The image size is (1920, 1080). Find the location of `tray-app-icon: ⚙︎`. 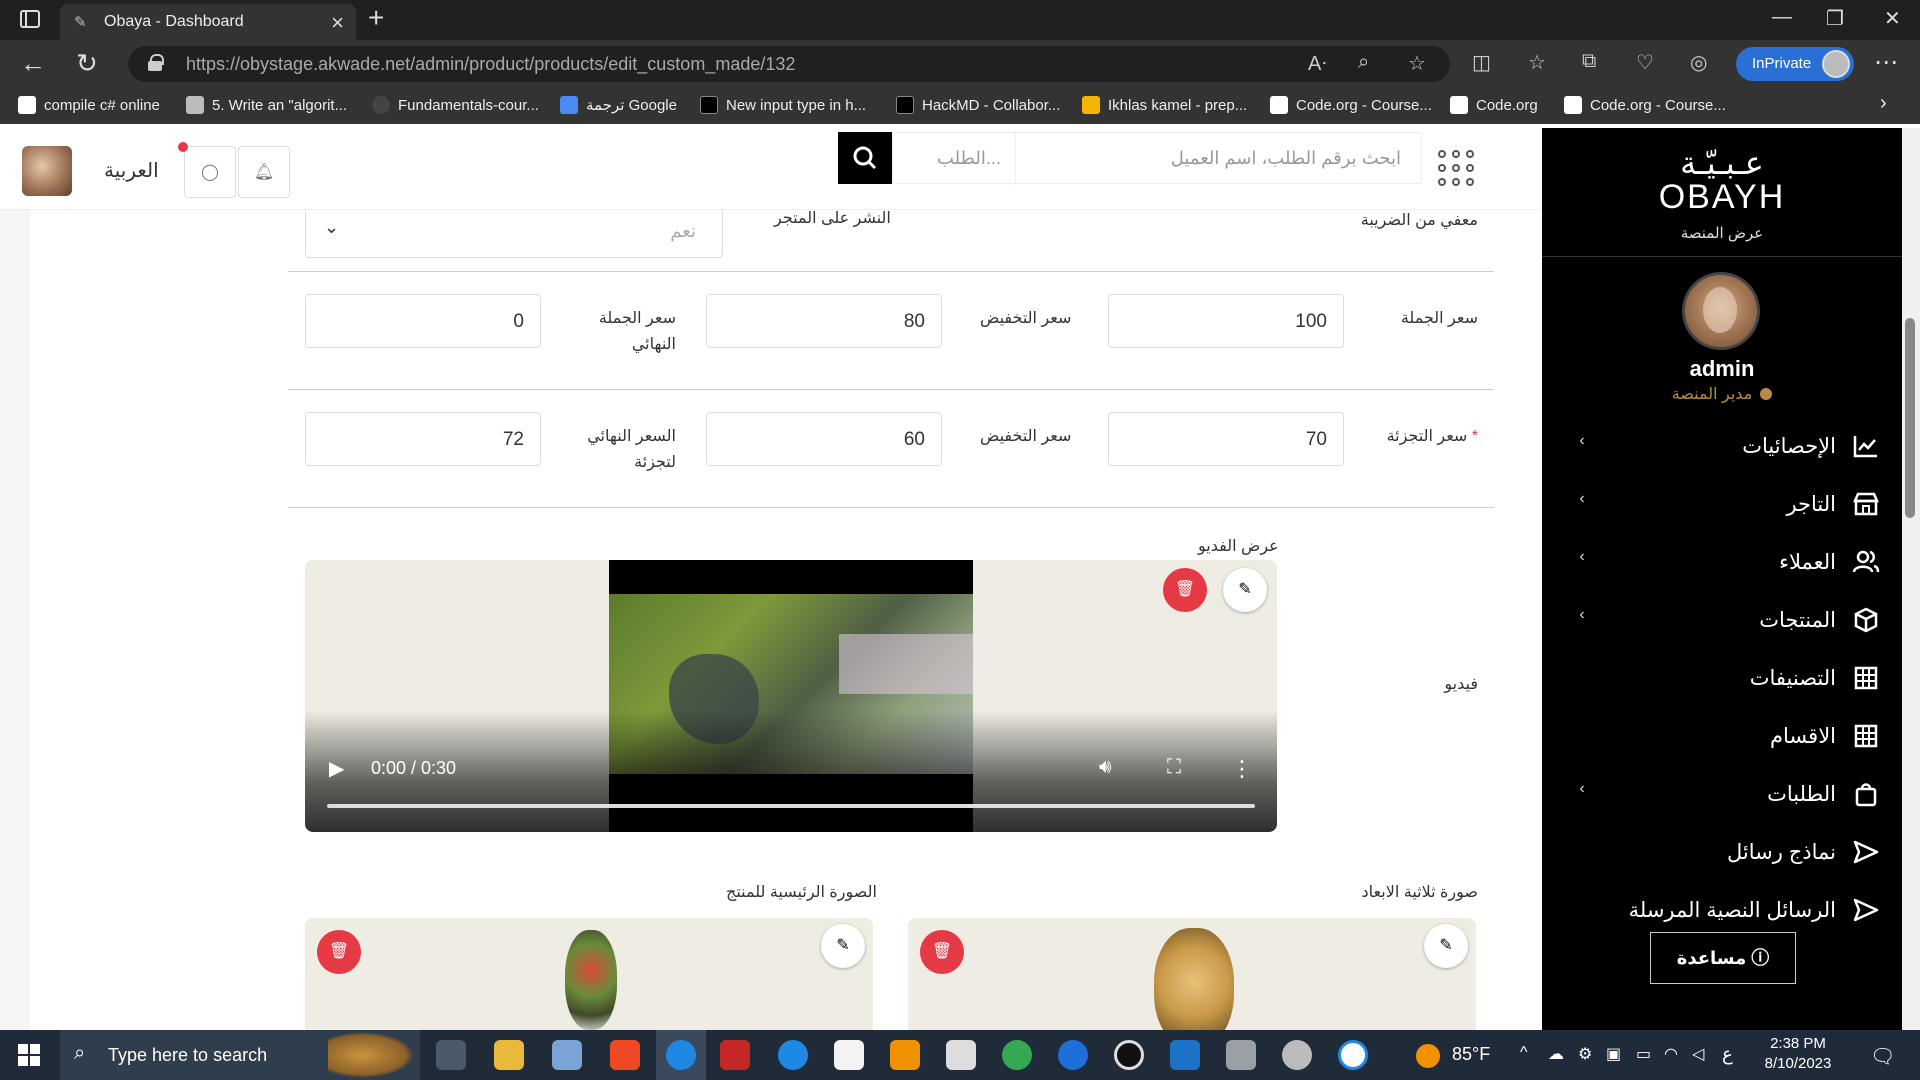

tray-app-icon: ⚙︎ is located at coordinates (1585, 1054).